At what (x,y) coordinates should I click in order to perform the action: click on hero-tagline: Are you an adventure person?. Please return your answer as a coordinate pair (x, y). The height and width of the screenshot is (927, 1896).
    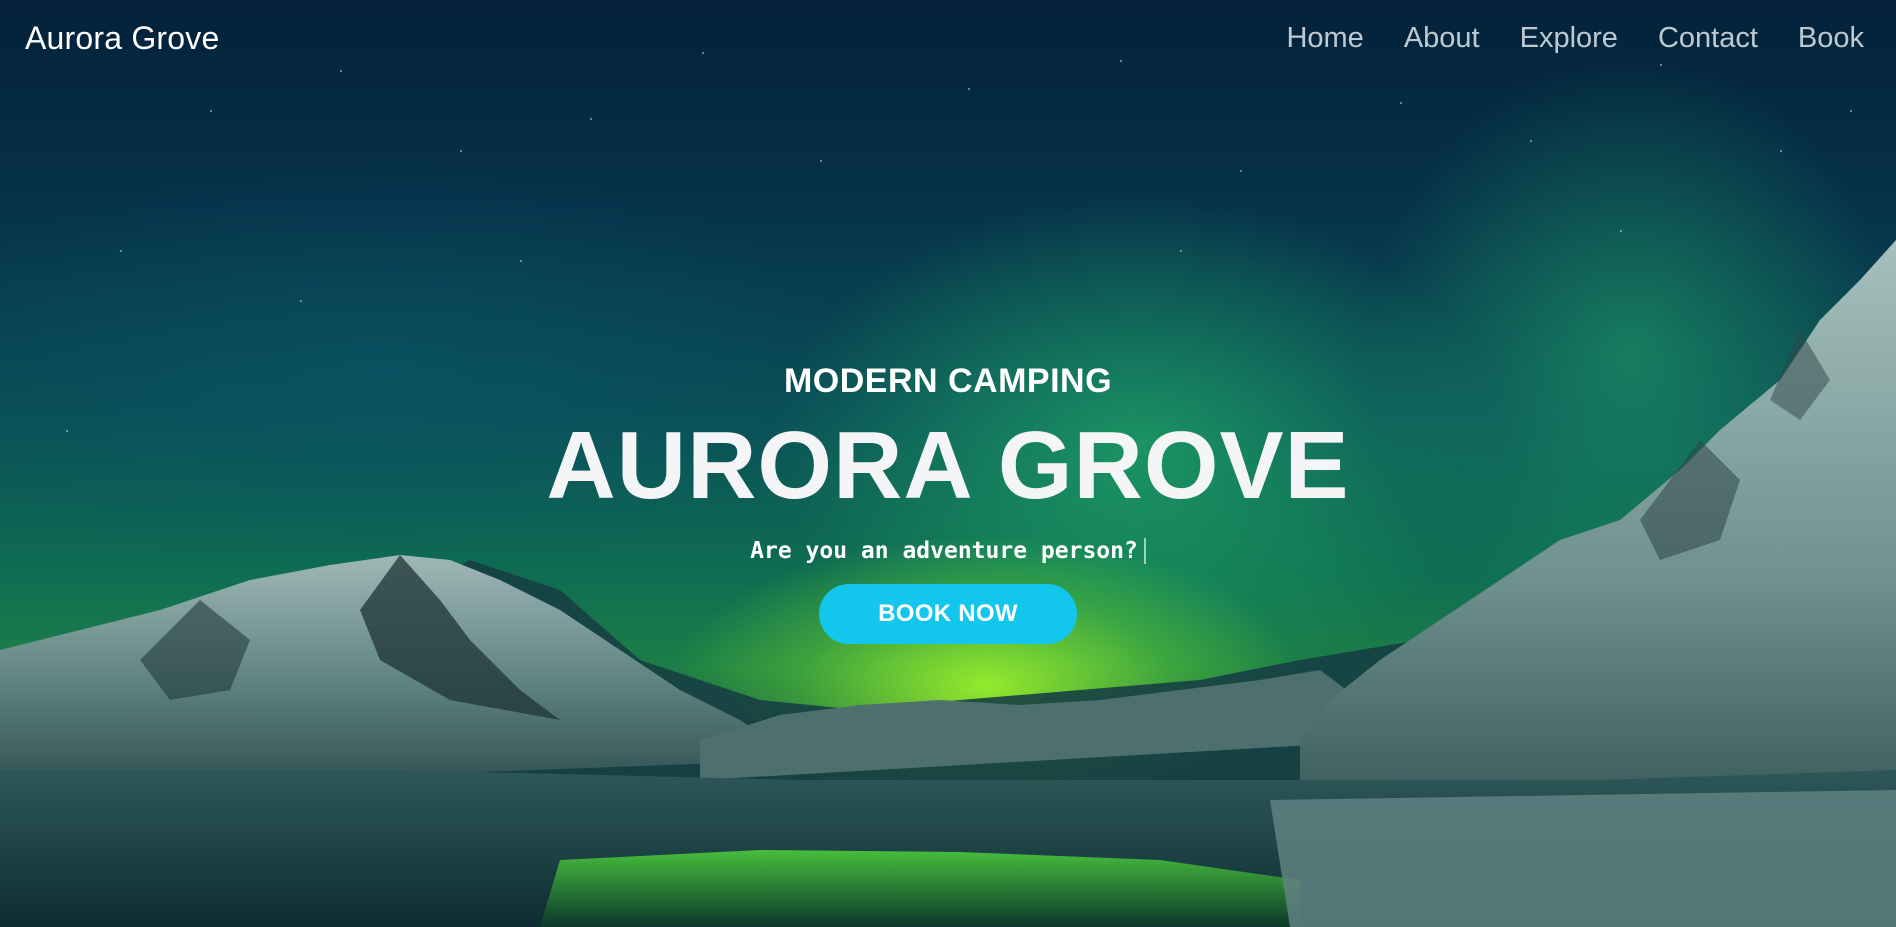
    Looking at the image, I should click on (948, 551).